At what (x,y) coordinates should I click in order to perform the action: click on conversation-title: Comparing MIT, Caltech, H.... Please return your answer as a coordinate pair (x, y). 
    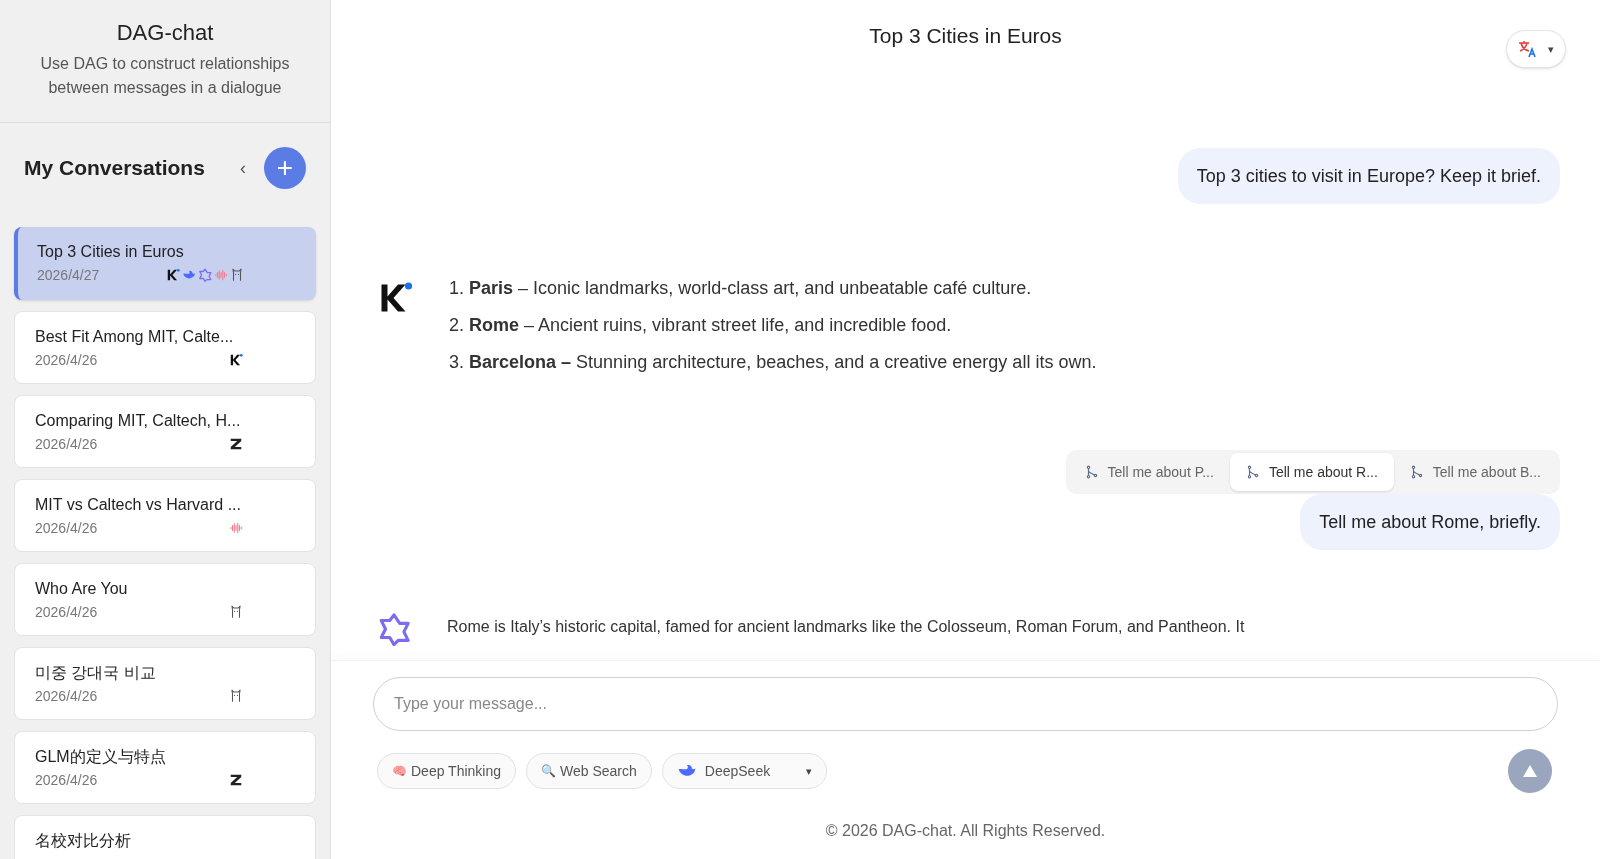
    Looking at the image, I should click on (138, 421).